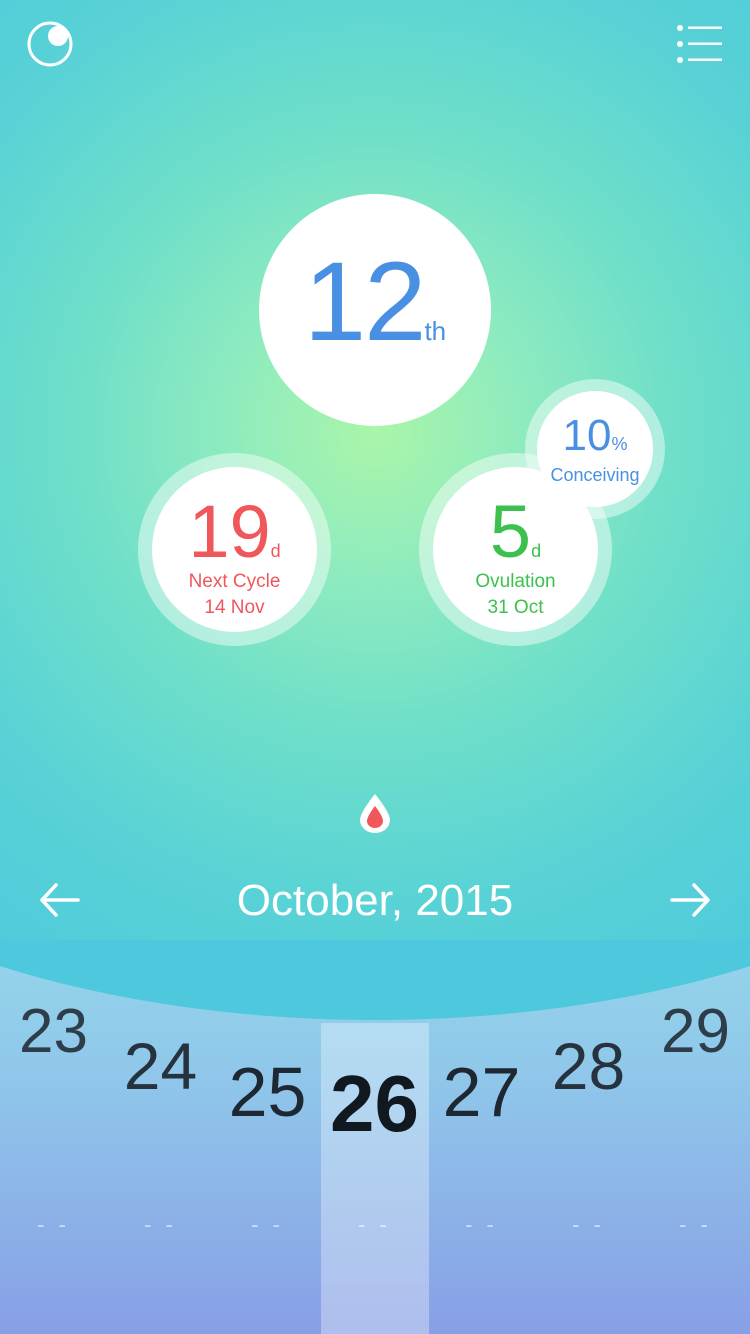 The image size is (750, 1334). What do you see at coordinates (481, 1224) in the screenshot?
I see `calendar-dash-27: - -` at bounding box center [481, 1224].